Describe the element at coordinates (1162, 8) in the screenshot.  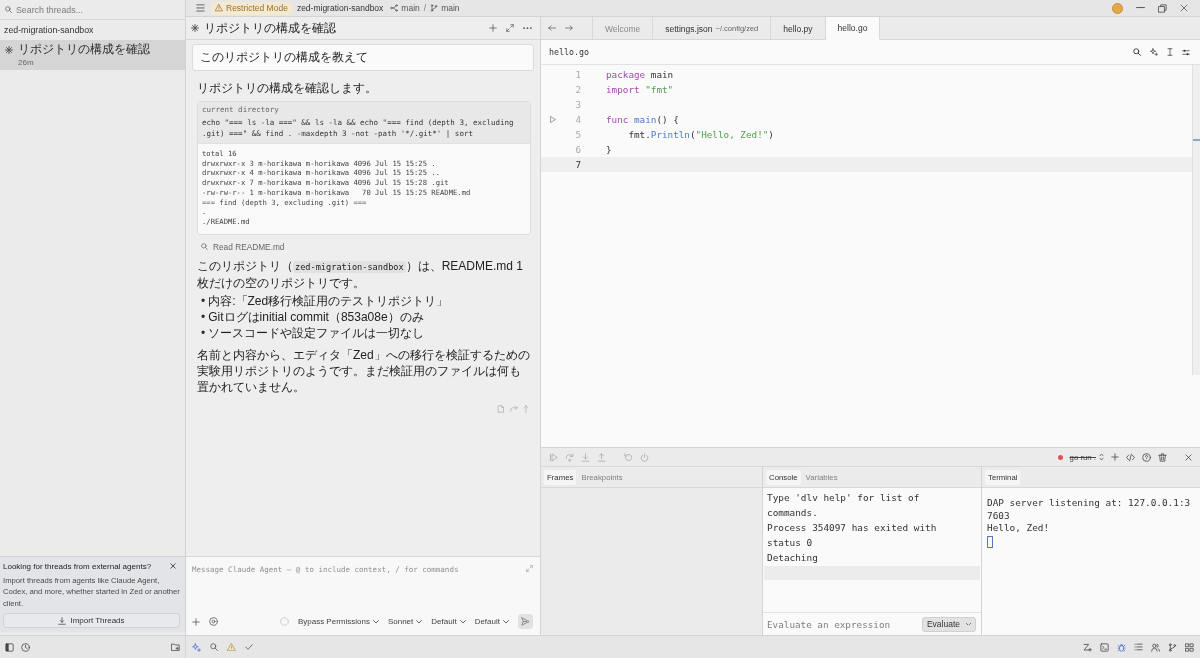
I see `restore-icon` at that location.